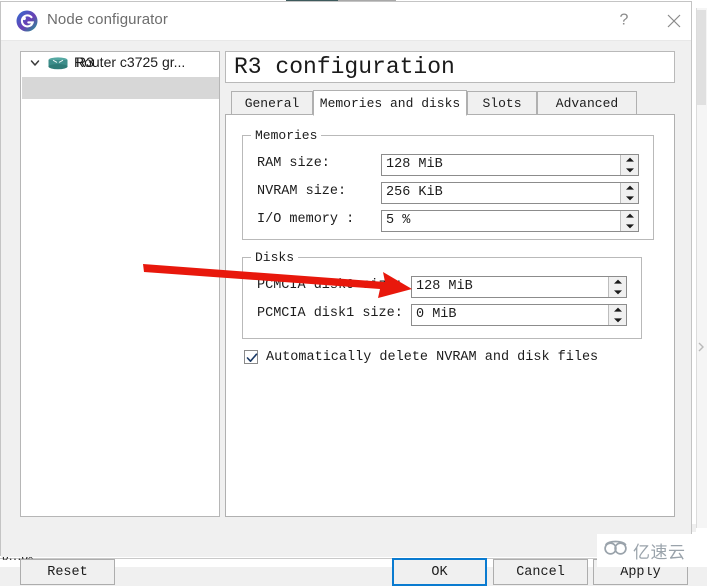 Image resolution: width=707 pixels, height=586 pixels. I want to click on pcmcia-disk1-row: PCMCIA disk1 size: 0 MiB, so click(442, 315).